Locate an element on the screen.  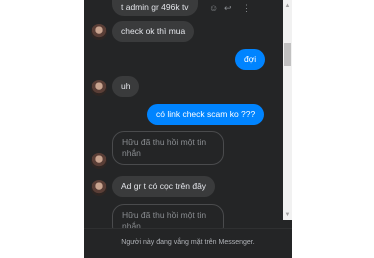
message-bubble-incoming: t admin gr 496k tv is located at coordinates (155, 8).